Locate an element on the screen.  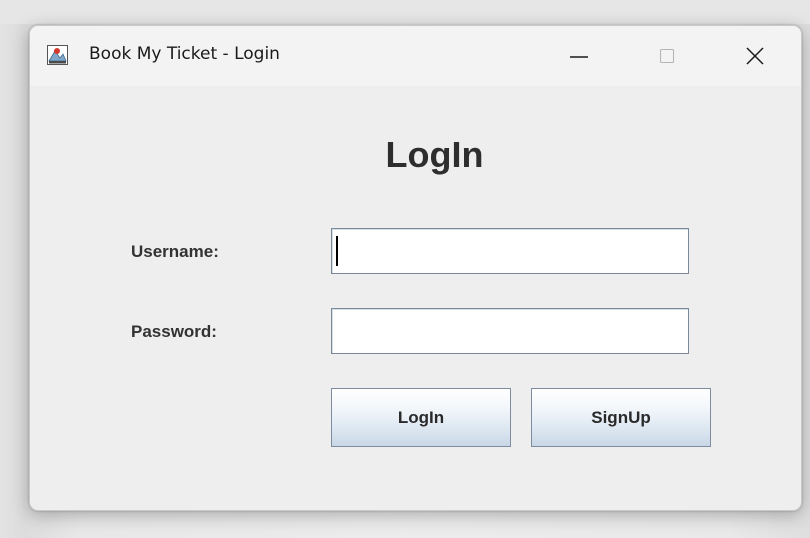
username-input is located at coordinates (510, 251).